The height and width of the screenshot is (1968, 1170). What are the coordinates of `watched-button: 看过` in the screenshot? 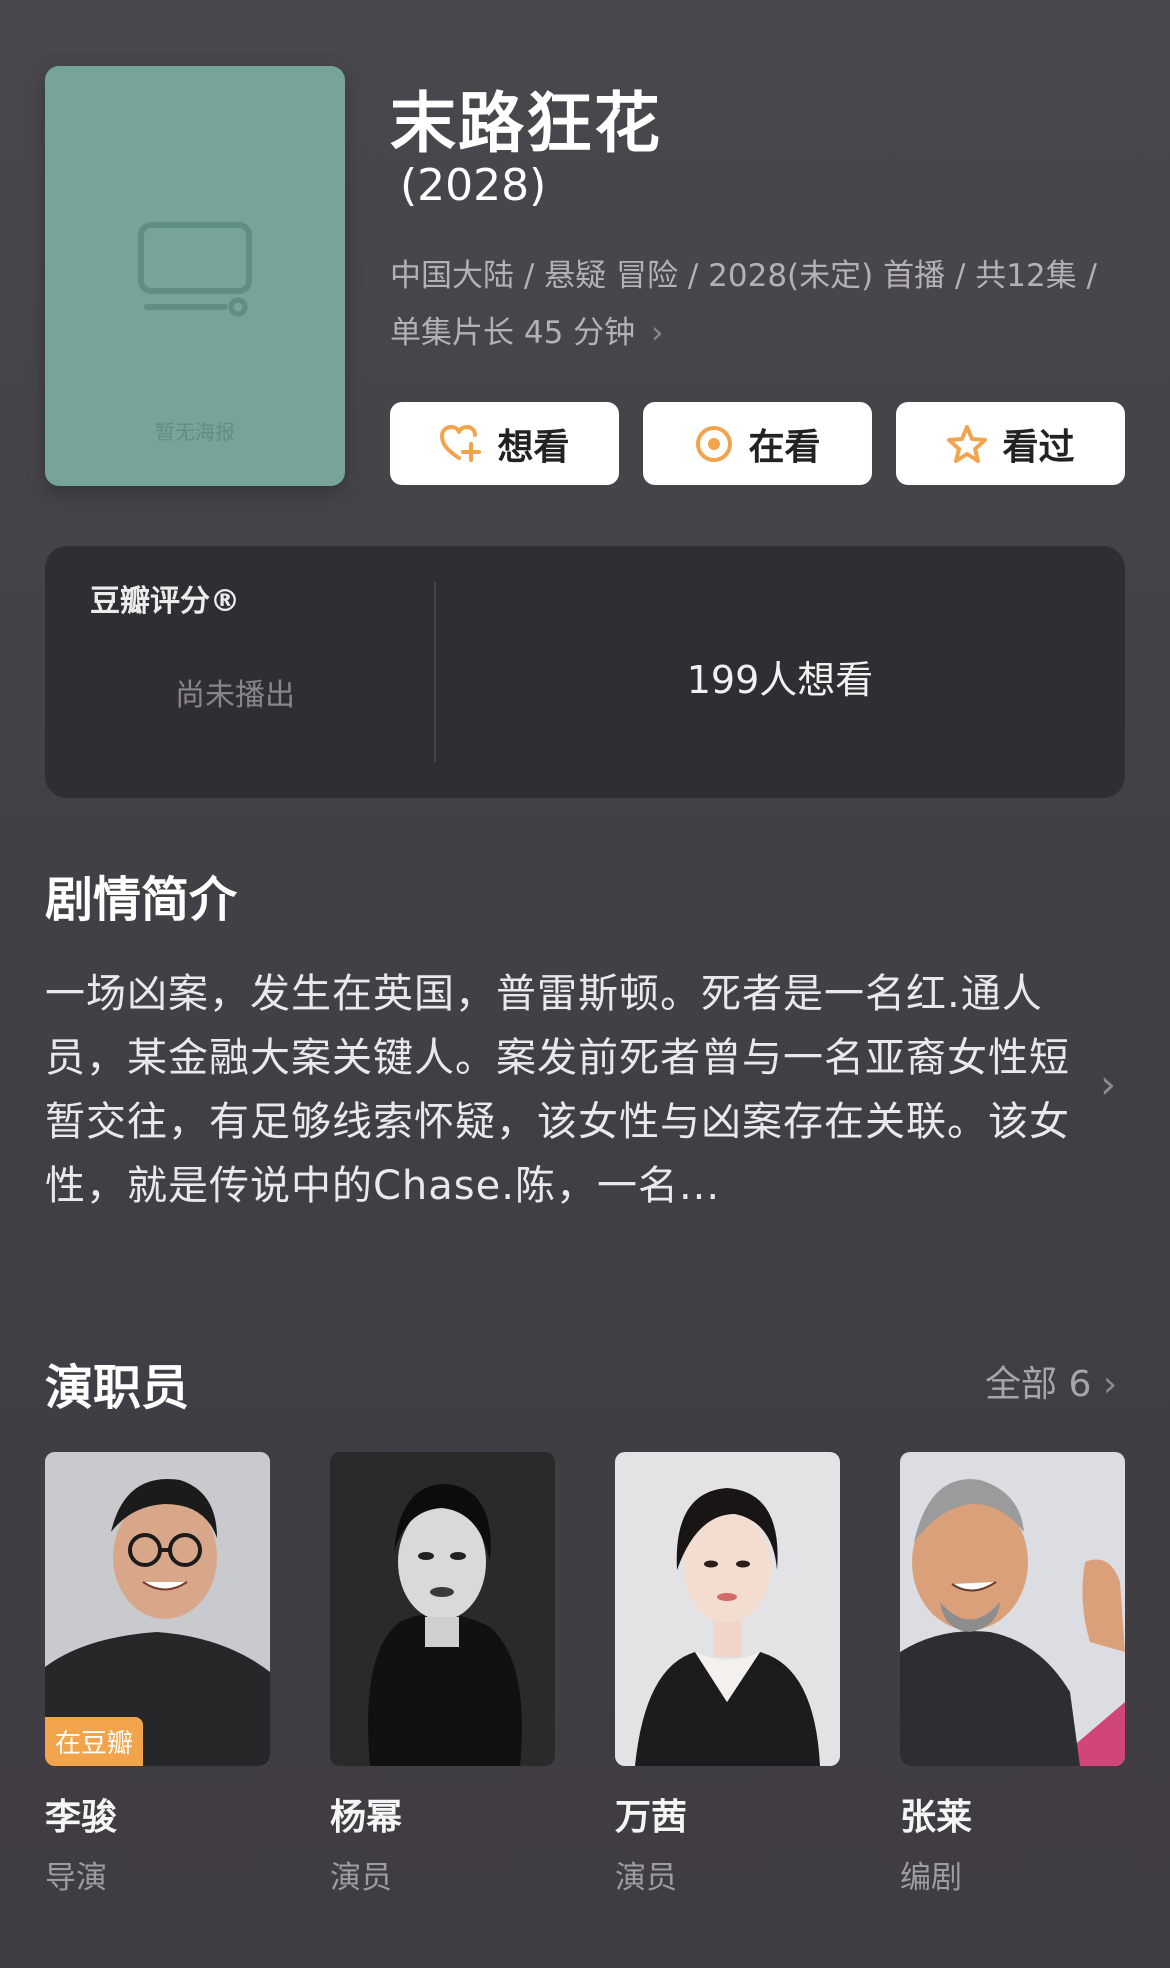 It's located at (1010, 443).